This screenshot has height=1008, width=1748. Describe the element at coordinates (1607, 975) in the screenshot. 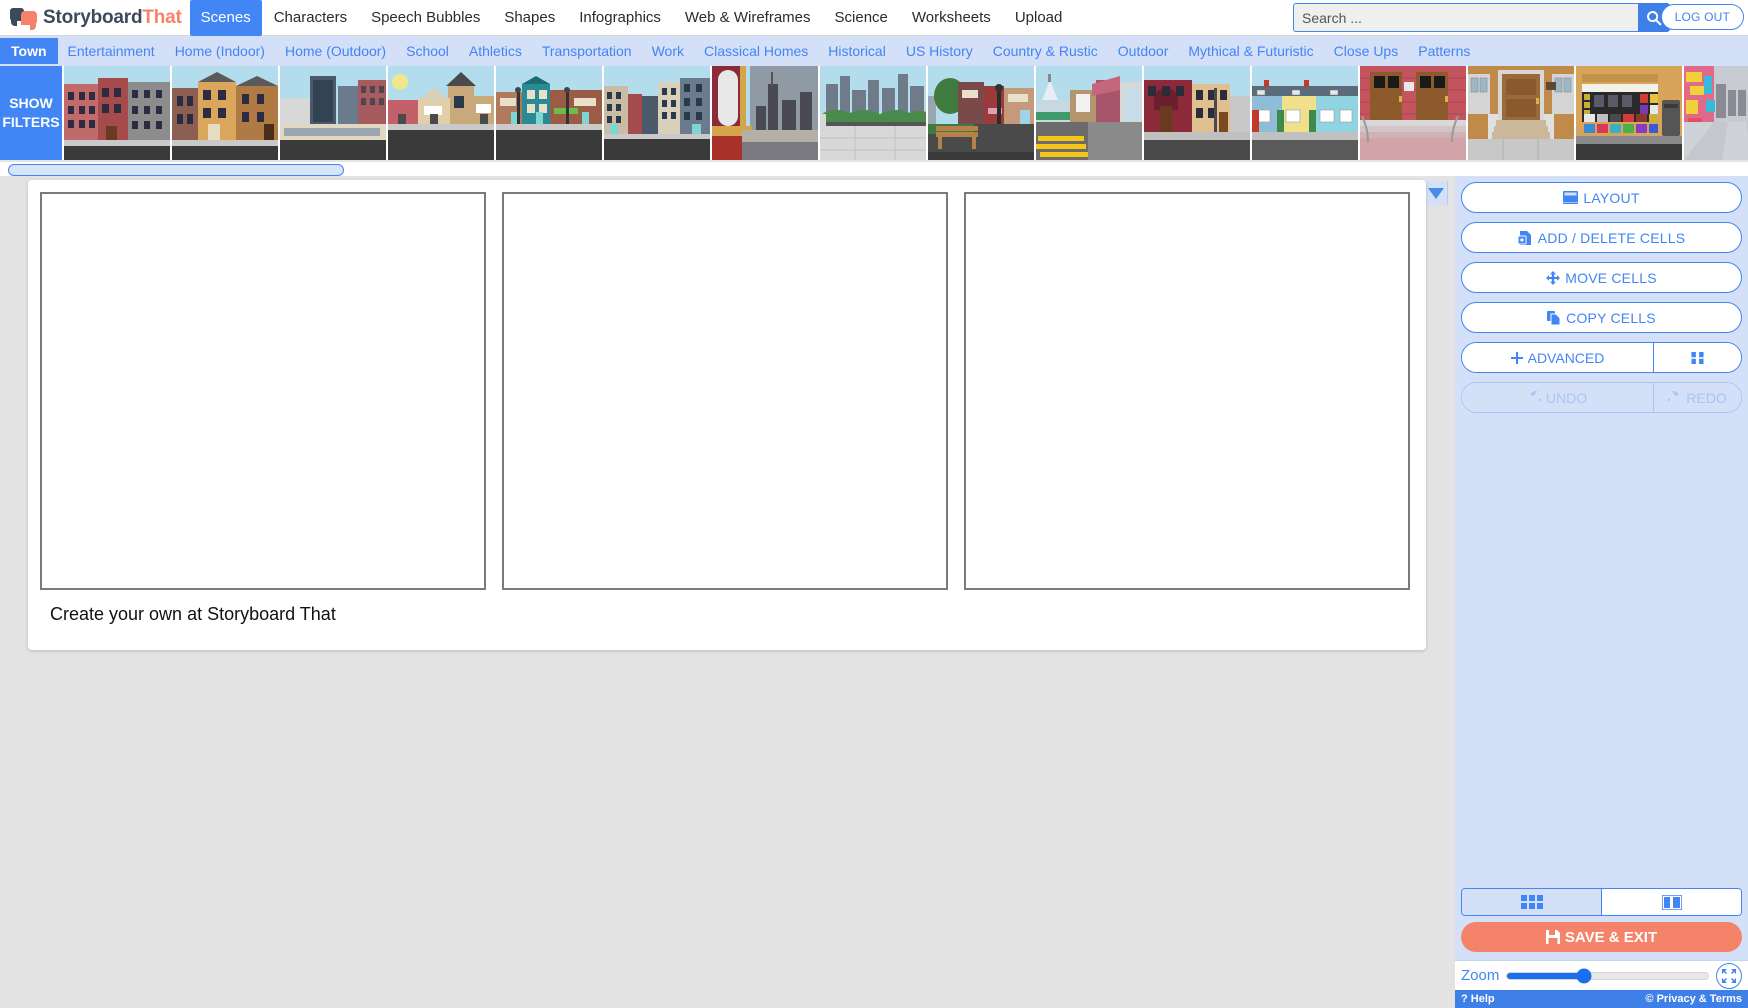

I see `zoom-slider` at that location.